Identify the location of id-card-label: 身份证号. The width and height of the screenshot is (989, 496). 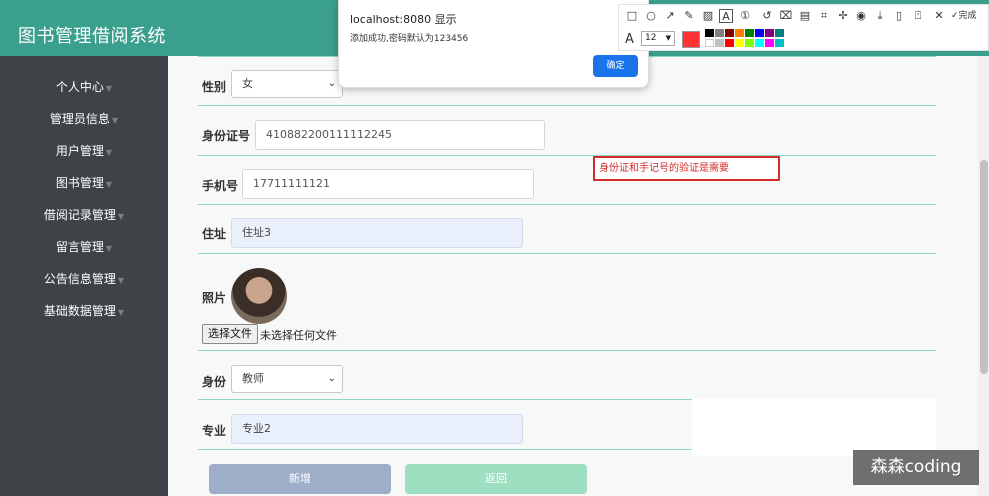
(226, 136).